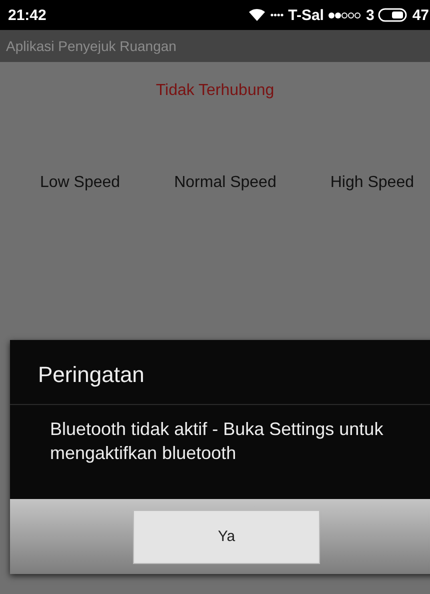 Image resolution: width=430 pixels, height=594 pixels. I want to click on clock-time: 21:42, so click(27, 15).